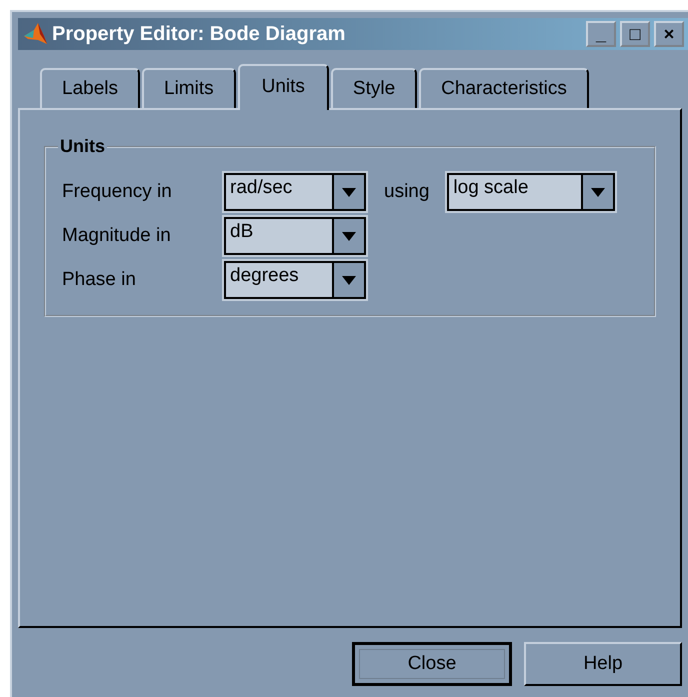 The height and width of the screenshot is (697, 688). I want to click on tab: Style, so click(374, 88).